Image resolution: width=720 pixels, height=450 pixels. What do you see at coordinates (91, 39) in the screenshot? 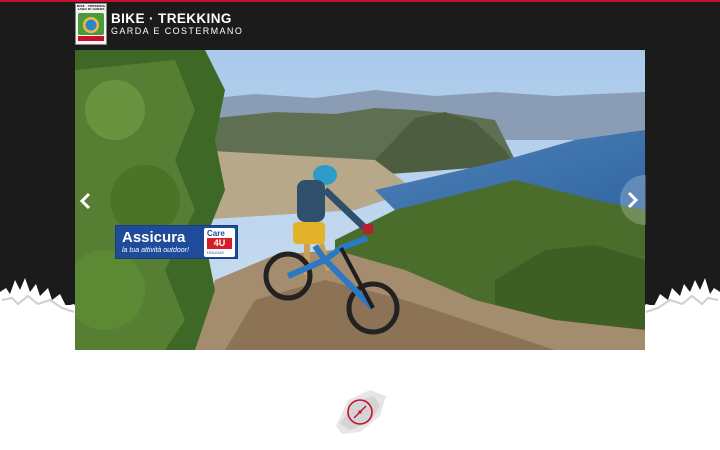
I see `logo-strip` at bounding box center [91, 39].